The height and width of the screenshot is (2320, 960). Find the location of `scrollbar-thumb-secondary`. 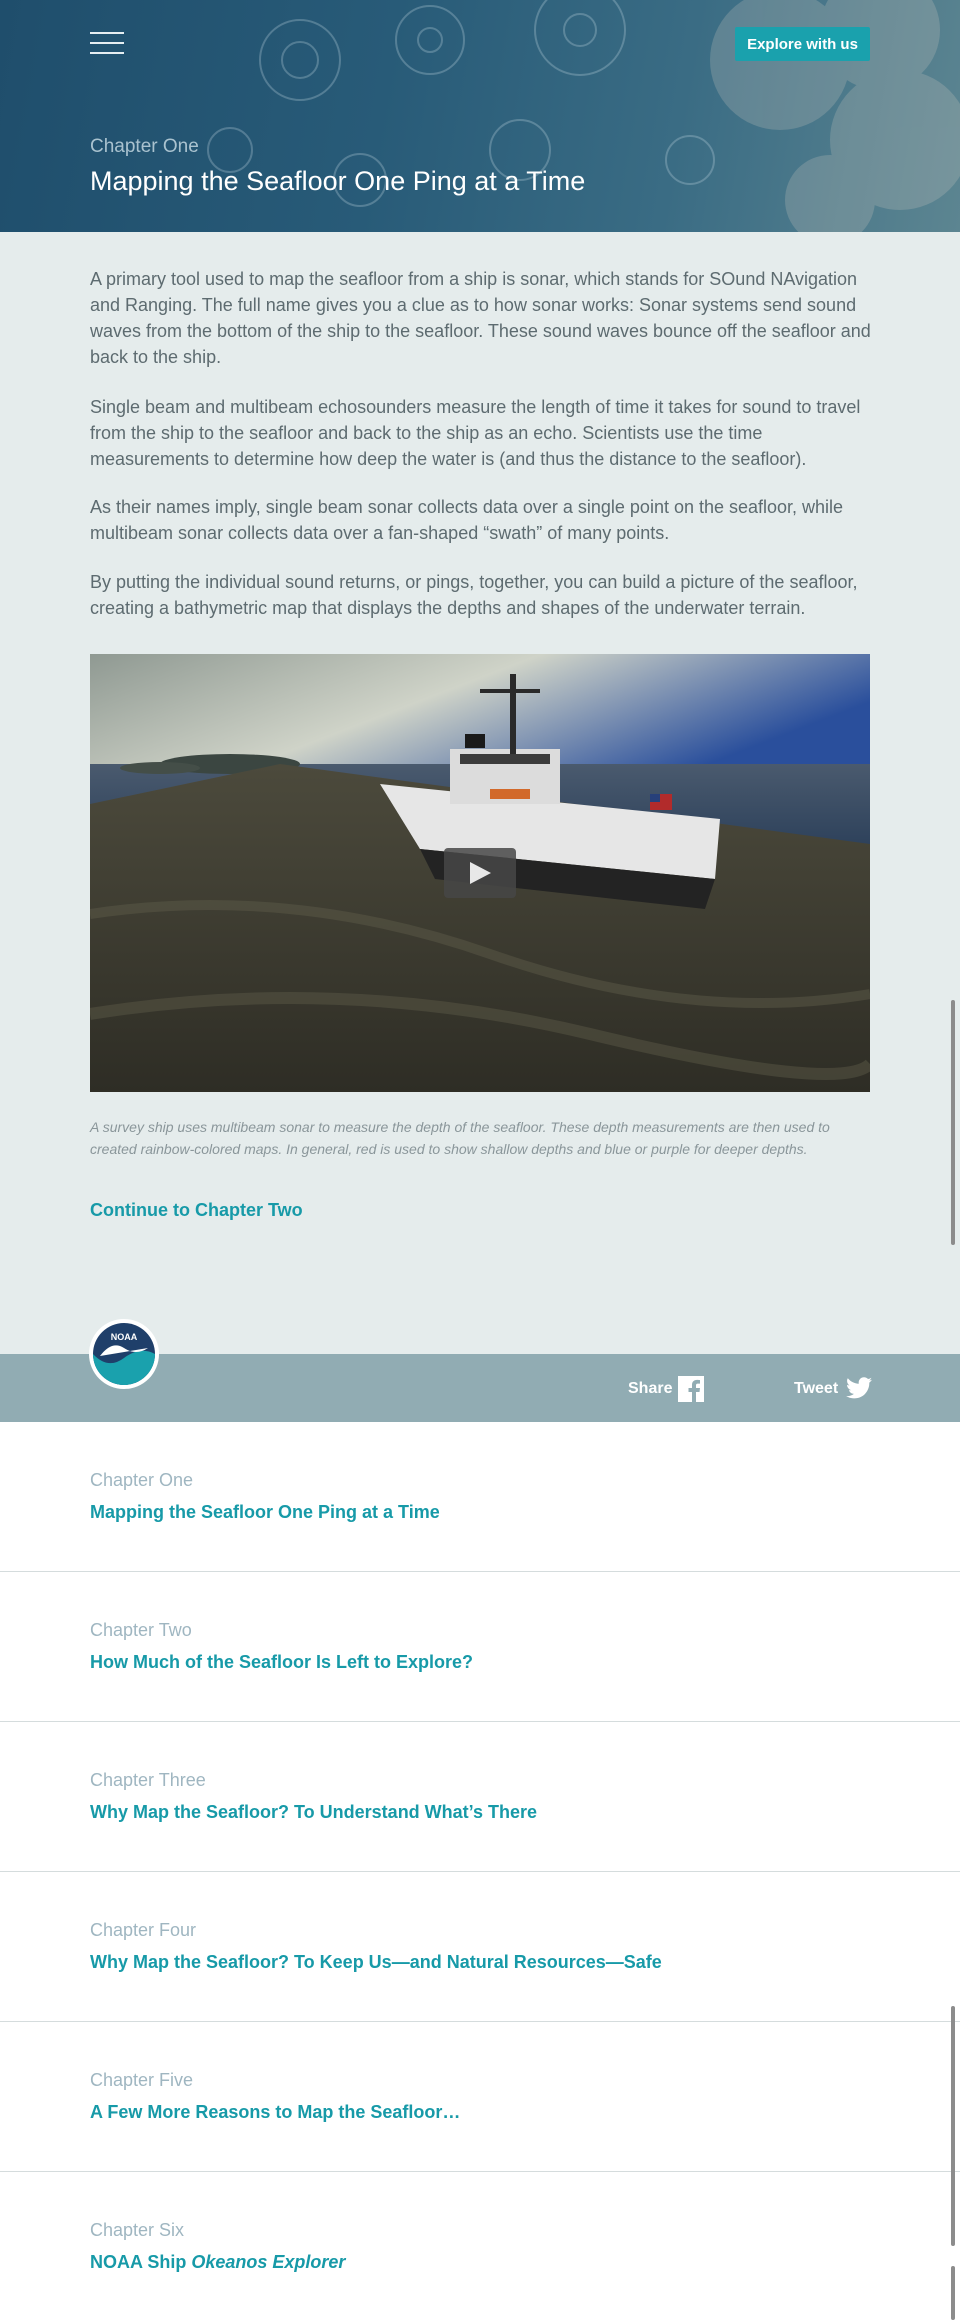

scrollbar-thumb-secondary is located at coordinates (953, 2126).